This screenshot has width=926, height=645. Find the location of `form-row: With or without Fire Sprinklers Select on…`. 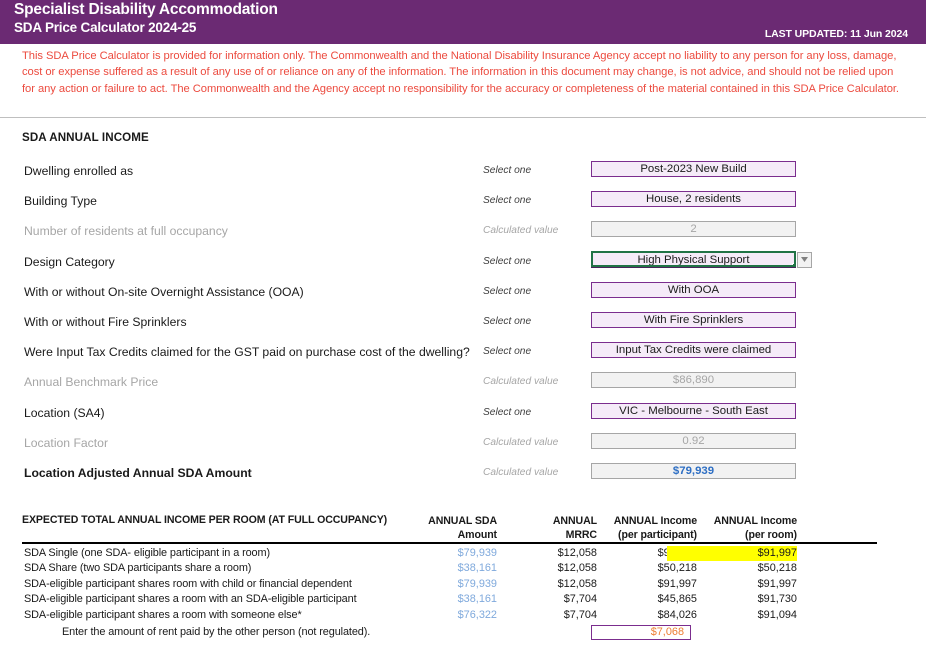

form-row: With or without Fire Sprinklers Select on… is located at coordinates (463, 323).